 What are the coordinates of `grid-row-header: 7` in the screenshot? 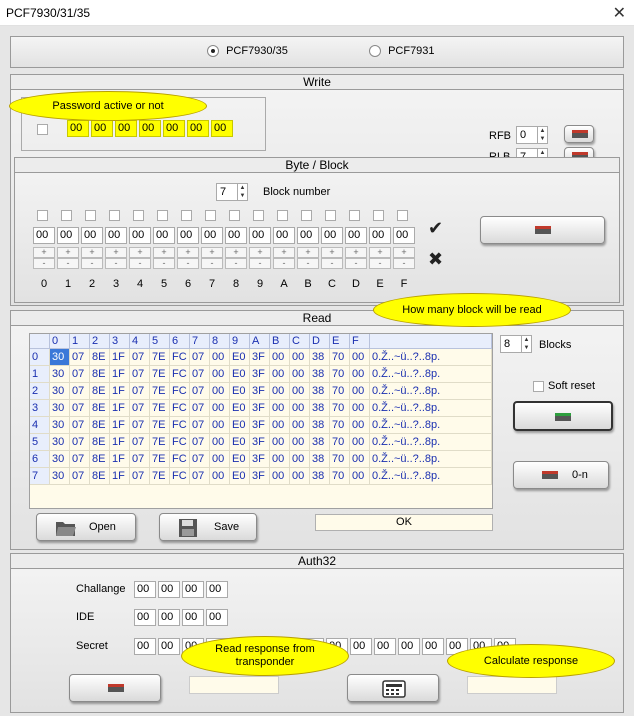 It's located at (40, 476).